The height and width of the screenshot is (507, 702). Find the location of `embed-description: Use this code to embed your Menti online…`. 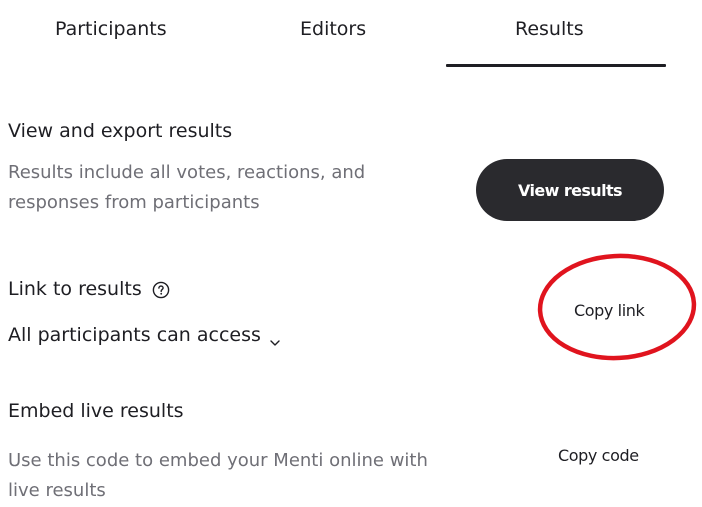

embed-description: Use this code to embed your Menti online… is located at coordinates (218, 476).